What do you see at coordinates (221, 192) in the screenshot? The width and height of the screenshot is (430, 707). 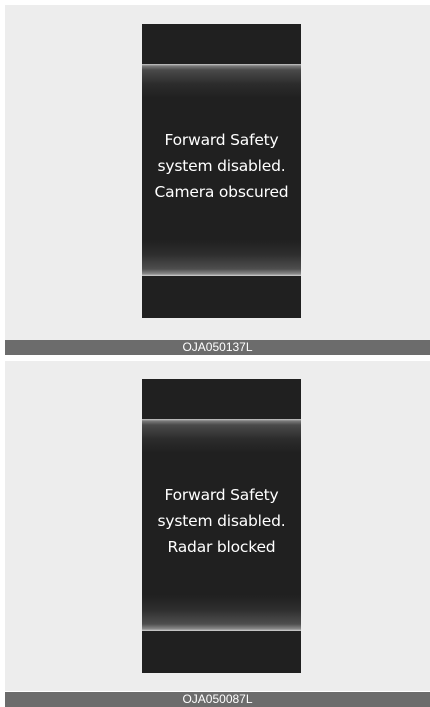 I see `message-line: Camera obscured` at bounding box center [221, 192].